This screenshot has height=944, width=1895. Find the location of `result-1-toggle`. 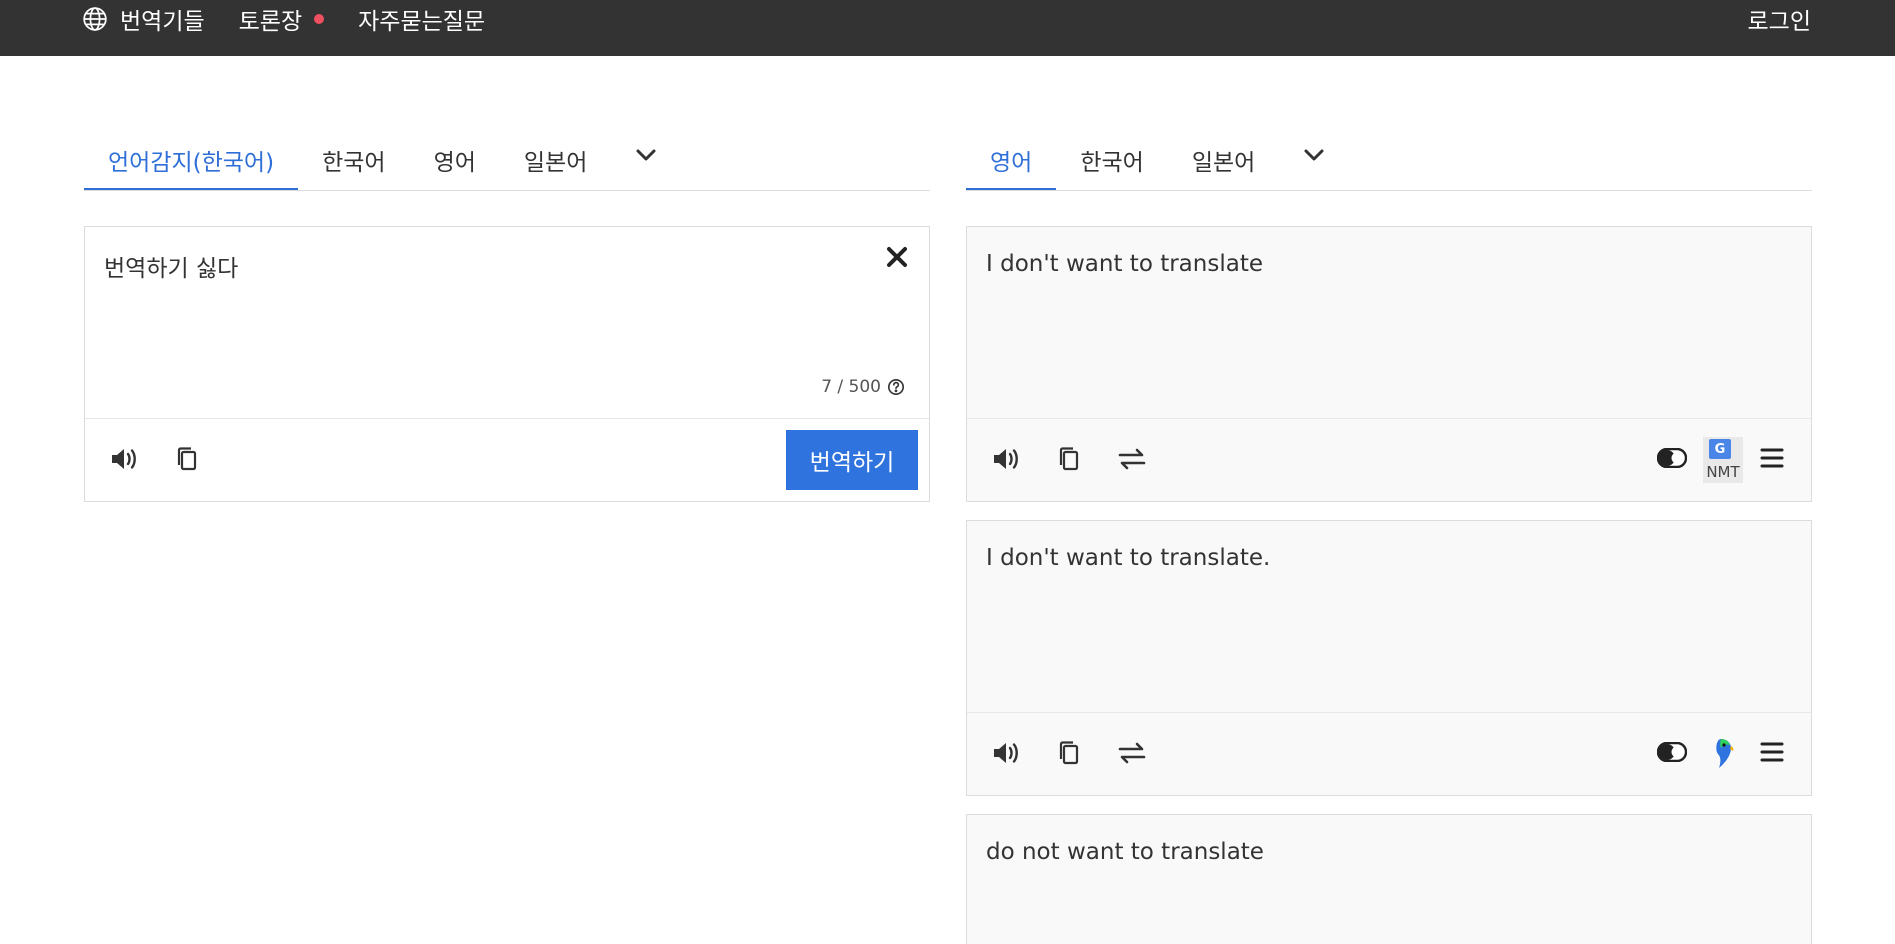

result-1-toggle is located at coordinates (1672, 459).